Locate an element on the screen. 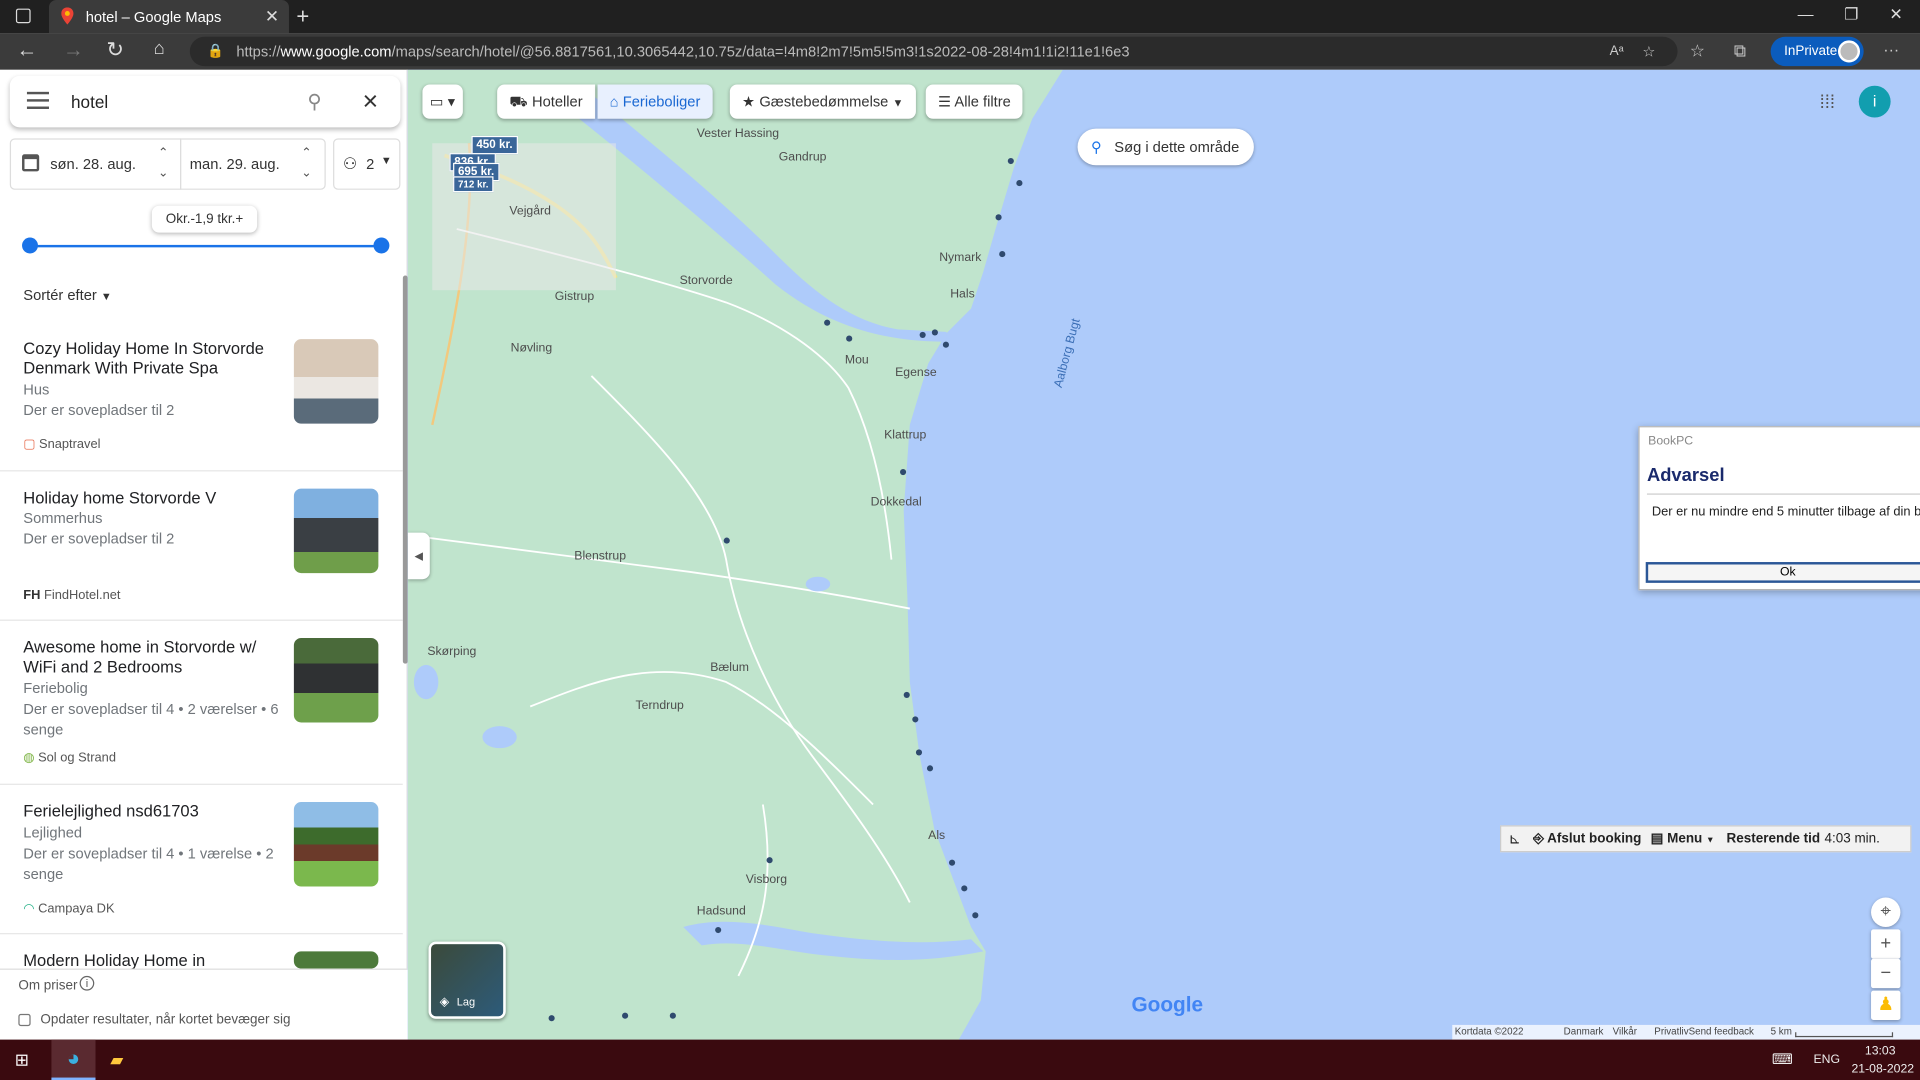  guests-selector: ⚇ 2 ▼ is located at coordinates (367, 164).